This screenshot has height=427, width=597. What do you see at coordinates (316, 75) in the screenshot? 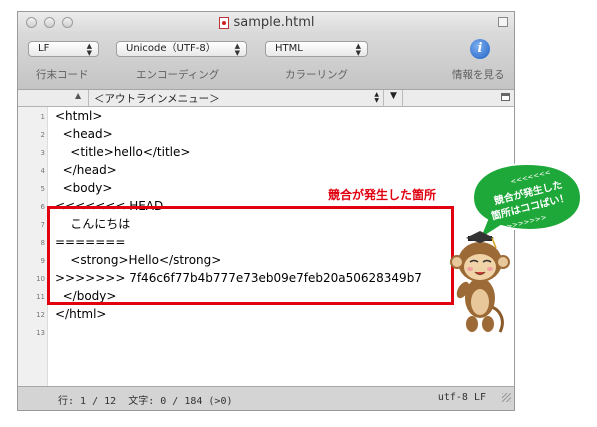
I see `coloring-label: カラーリング` at bounding box center [316, 75].